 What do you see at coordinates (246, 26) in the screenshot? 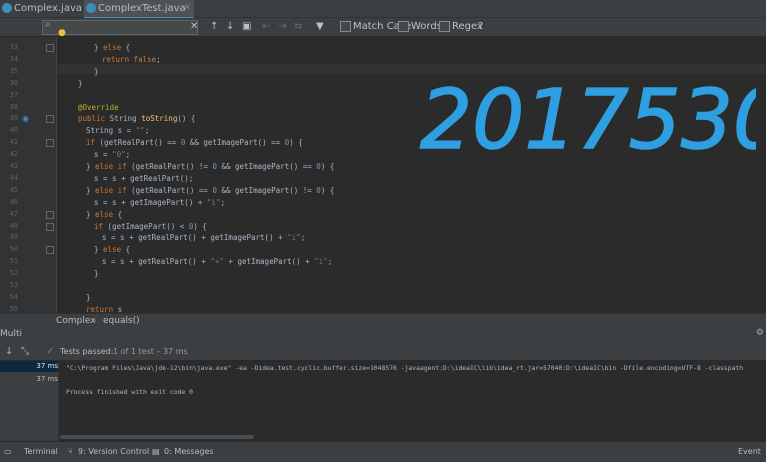
I see `select-all-occurrences-icon: ▣` at bounding box center [246, 26].